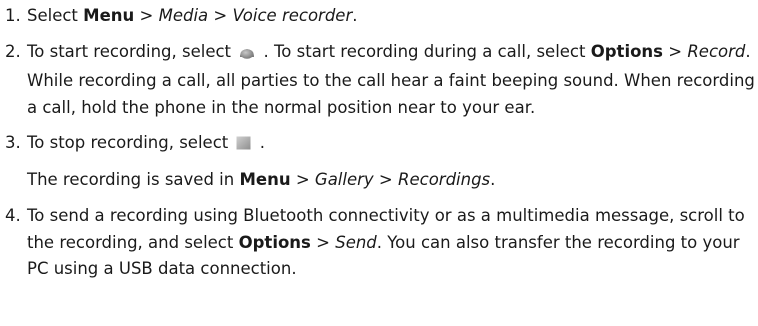 The width and height of the screenshot is (758, 326). I want to click on step-number: 3., so click(13, 142).